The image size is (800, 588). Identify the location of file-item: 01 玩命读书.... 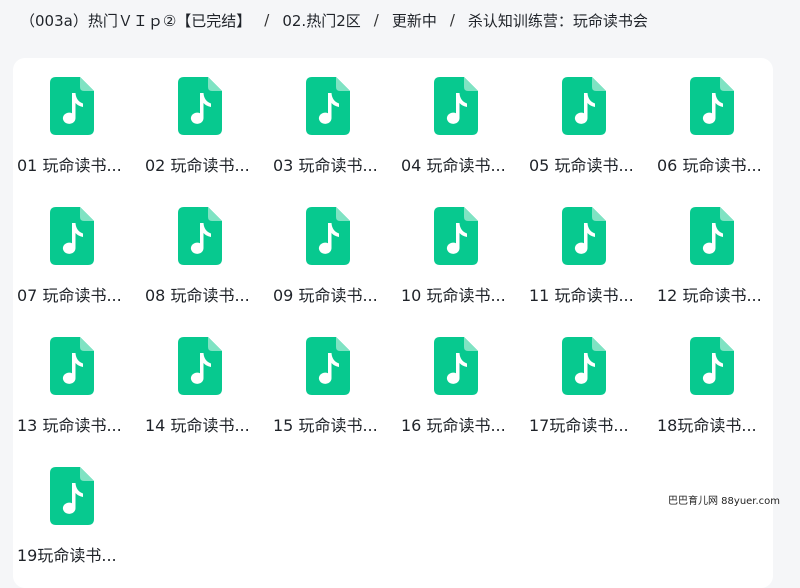
(73, 118).